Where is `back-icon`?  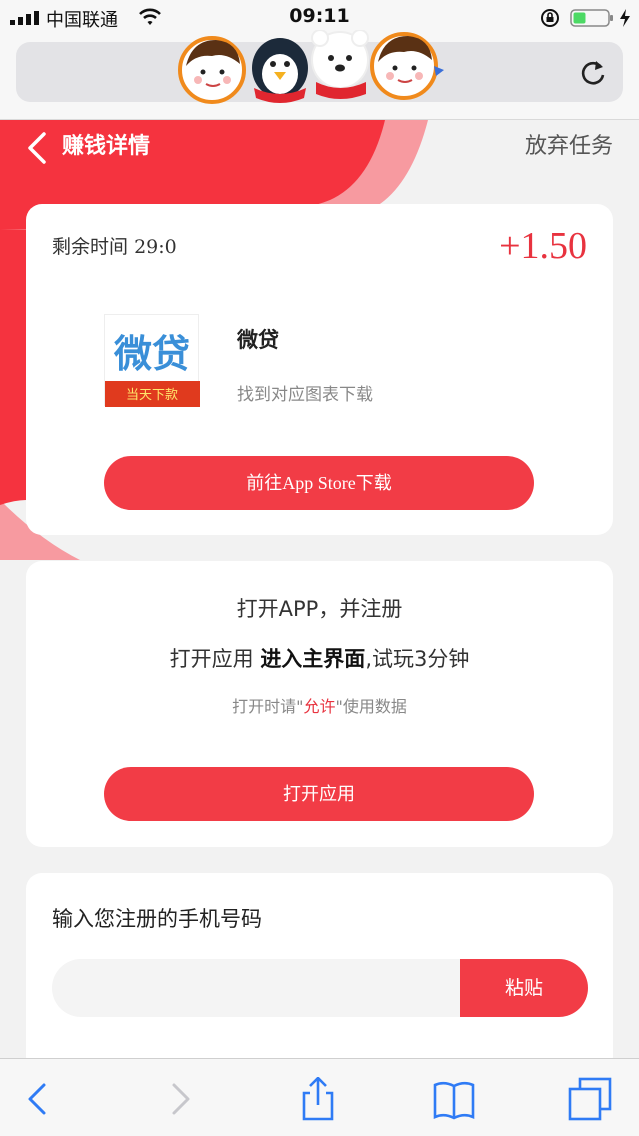 back-icon is located at coordinates (38, 1099).